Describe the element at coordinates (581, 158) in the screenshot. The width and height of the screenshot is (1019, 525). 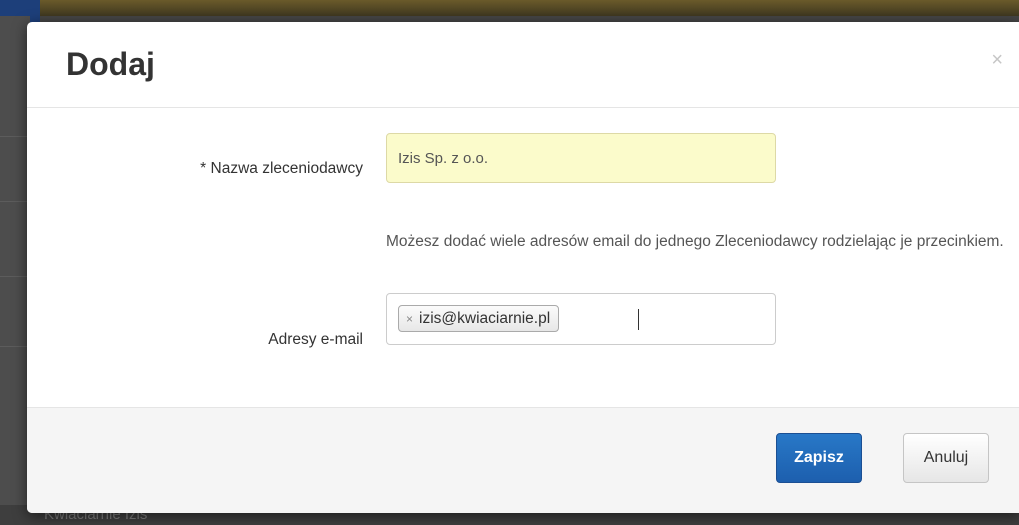
I see `client-name-input` at that location.